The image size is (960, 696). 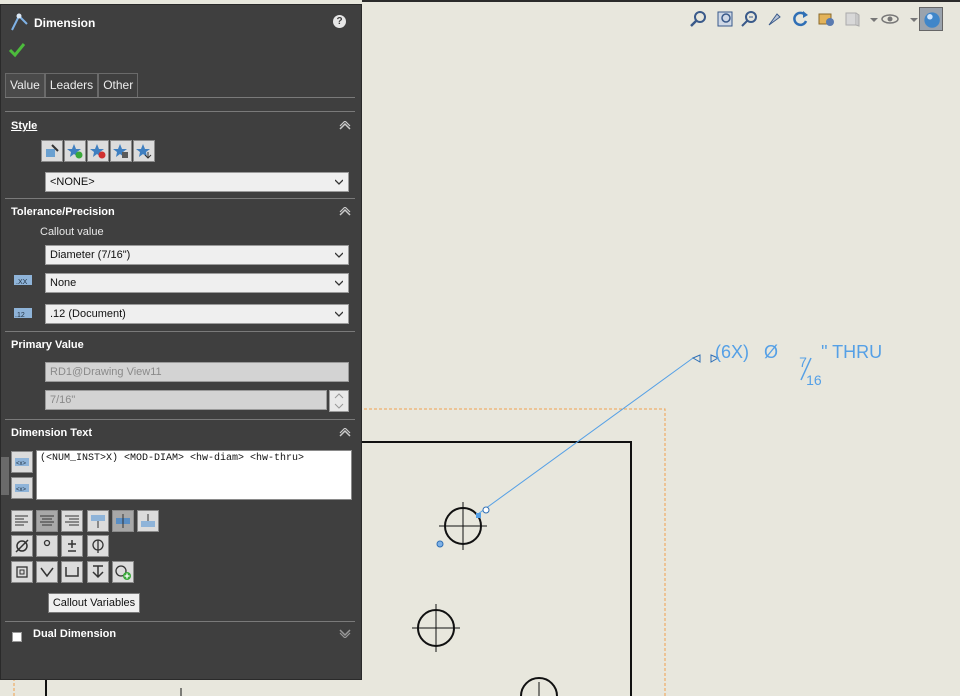 I want to click on tab-other: Other, so click(x=118, y=85).